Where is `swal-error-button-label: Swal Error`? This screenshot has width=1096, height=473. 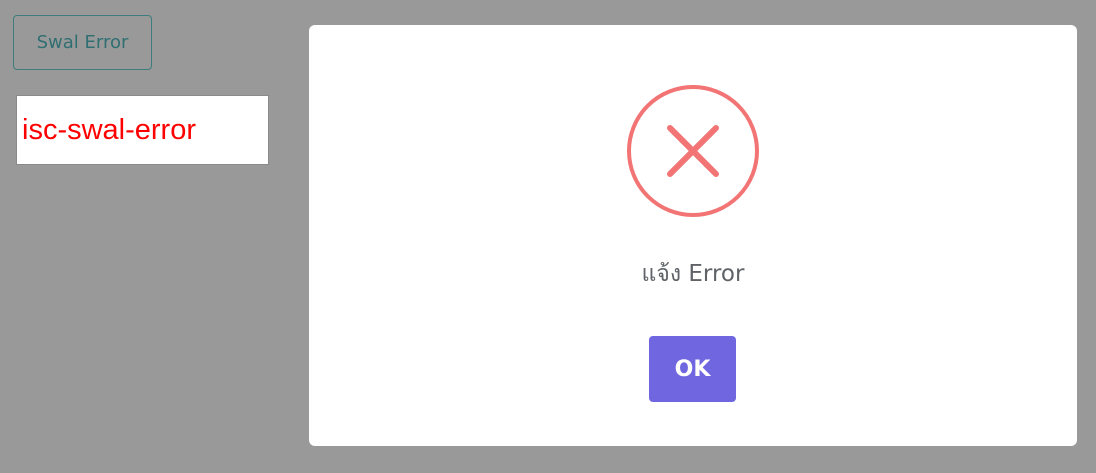 swal-error-button-label: Swal Error is located at coordinates (82, 42).